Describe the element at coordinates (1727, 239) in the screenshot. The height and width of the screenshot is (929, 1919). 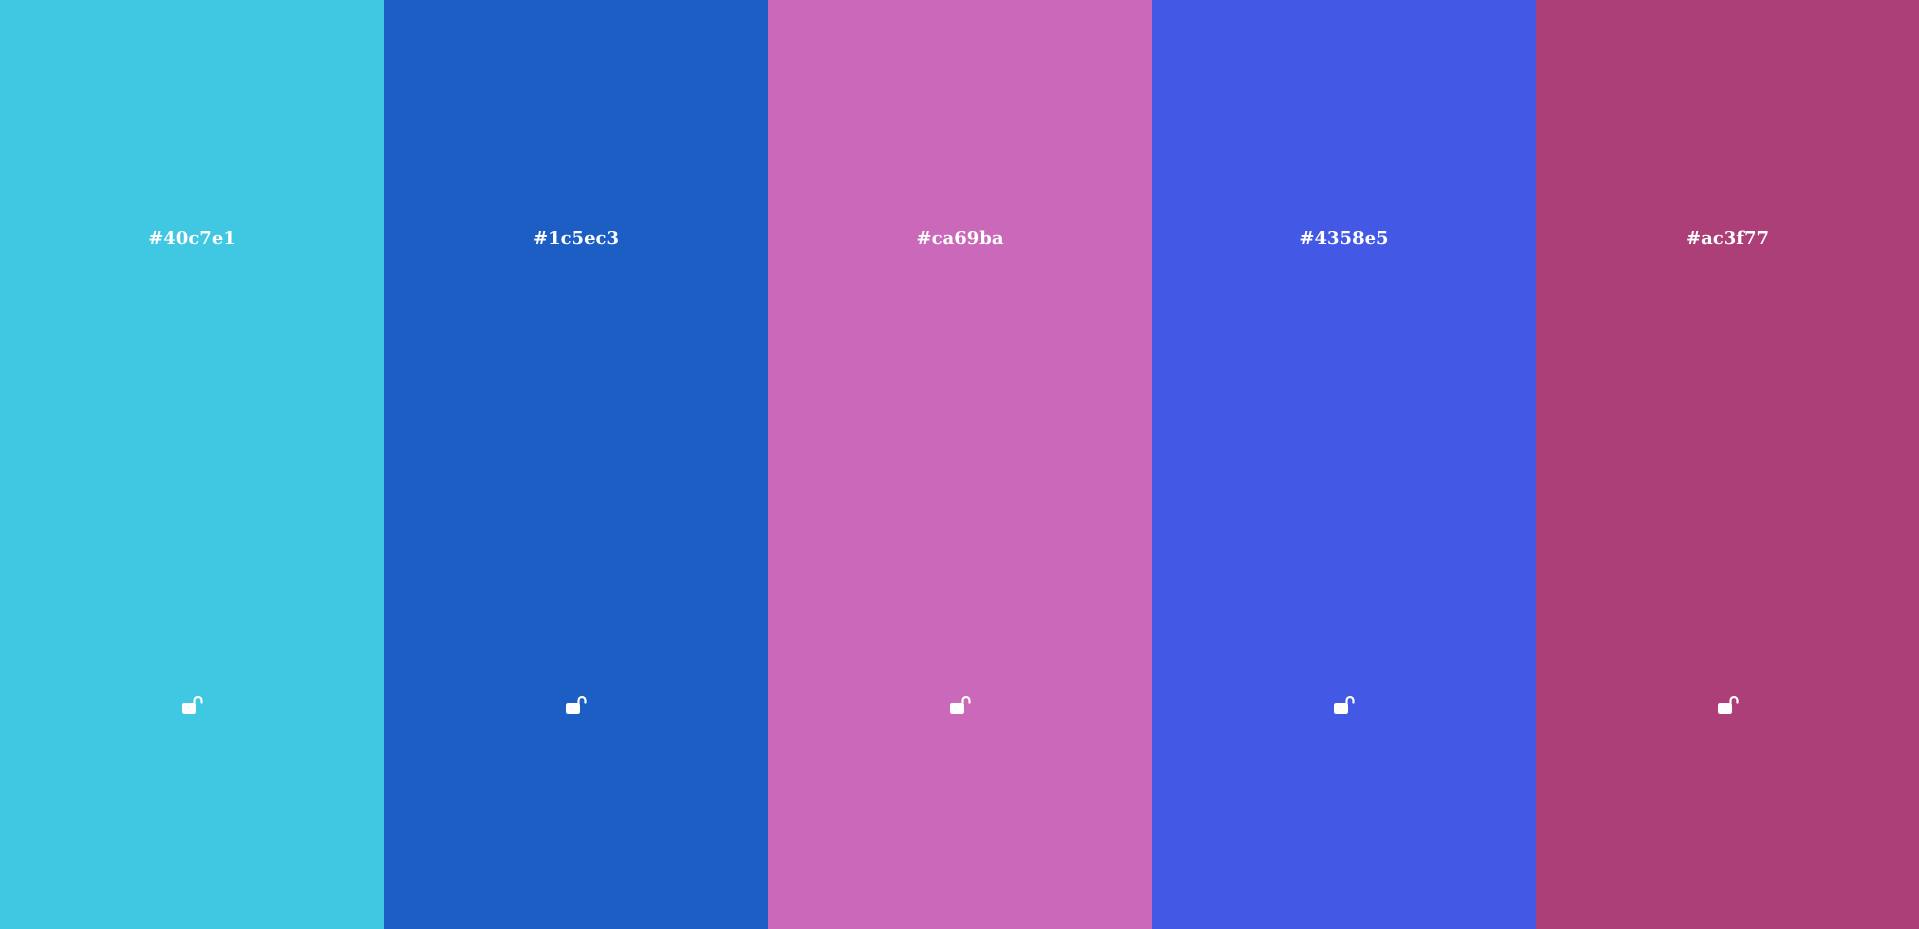
I see `hex-code-label: #ac3f77` at that location.